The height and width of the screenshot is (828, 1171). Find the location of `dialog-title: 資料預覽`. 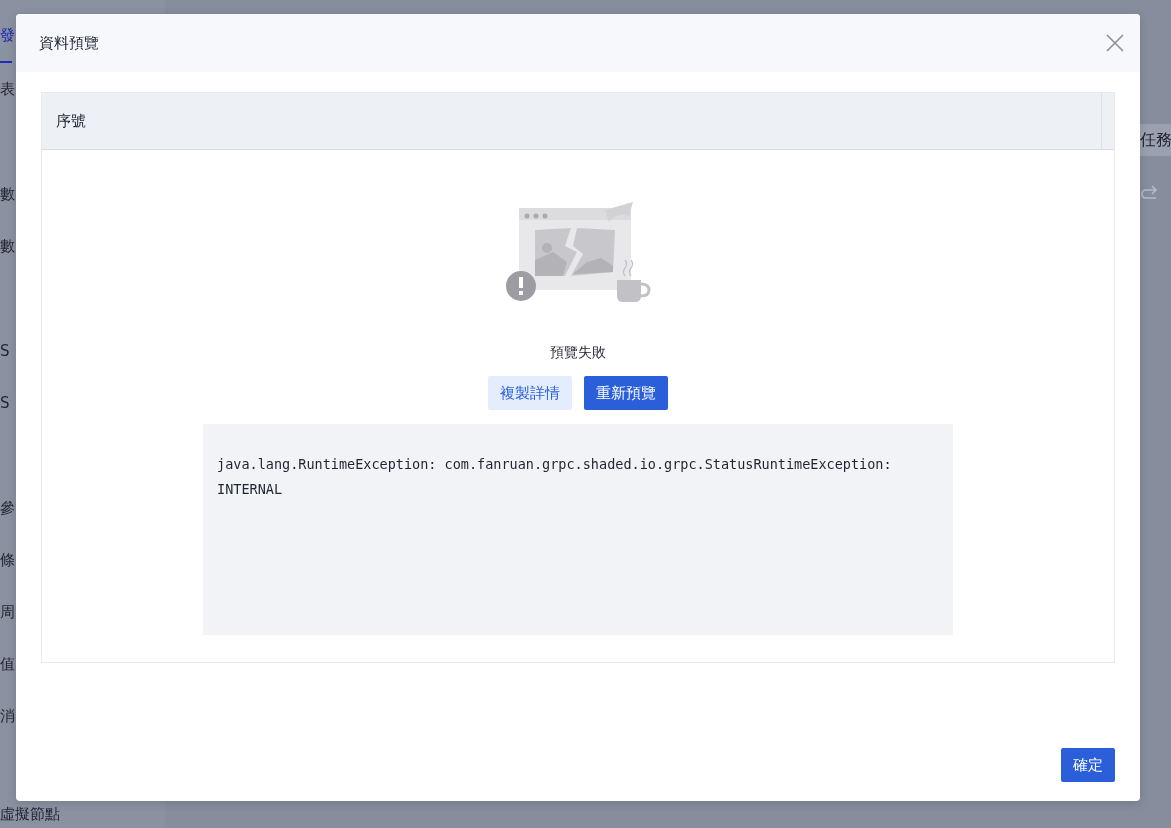

dialog-title: 資料預覽 is located at coordinates (69, 43).